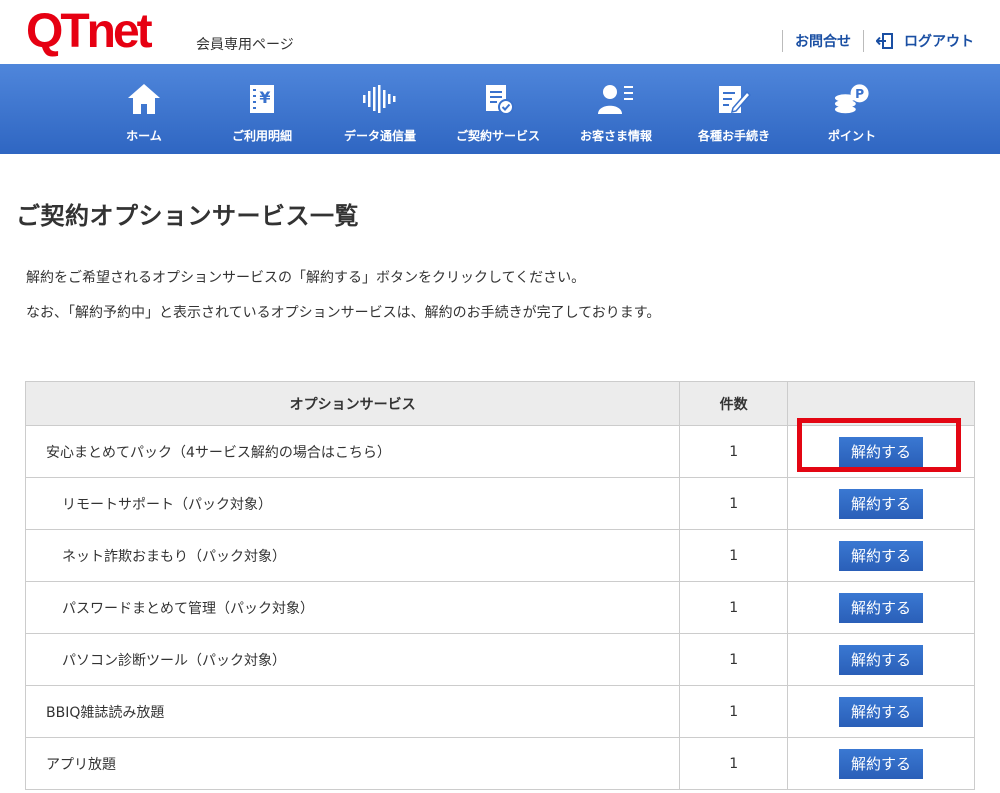 The width and height of the screenshot is (1000, 793). Describe the element at coordinates (872, 41) in the screenshot. I see `header-links: お問合せ ログアウト` at that location.